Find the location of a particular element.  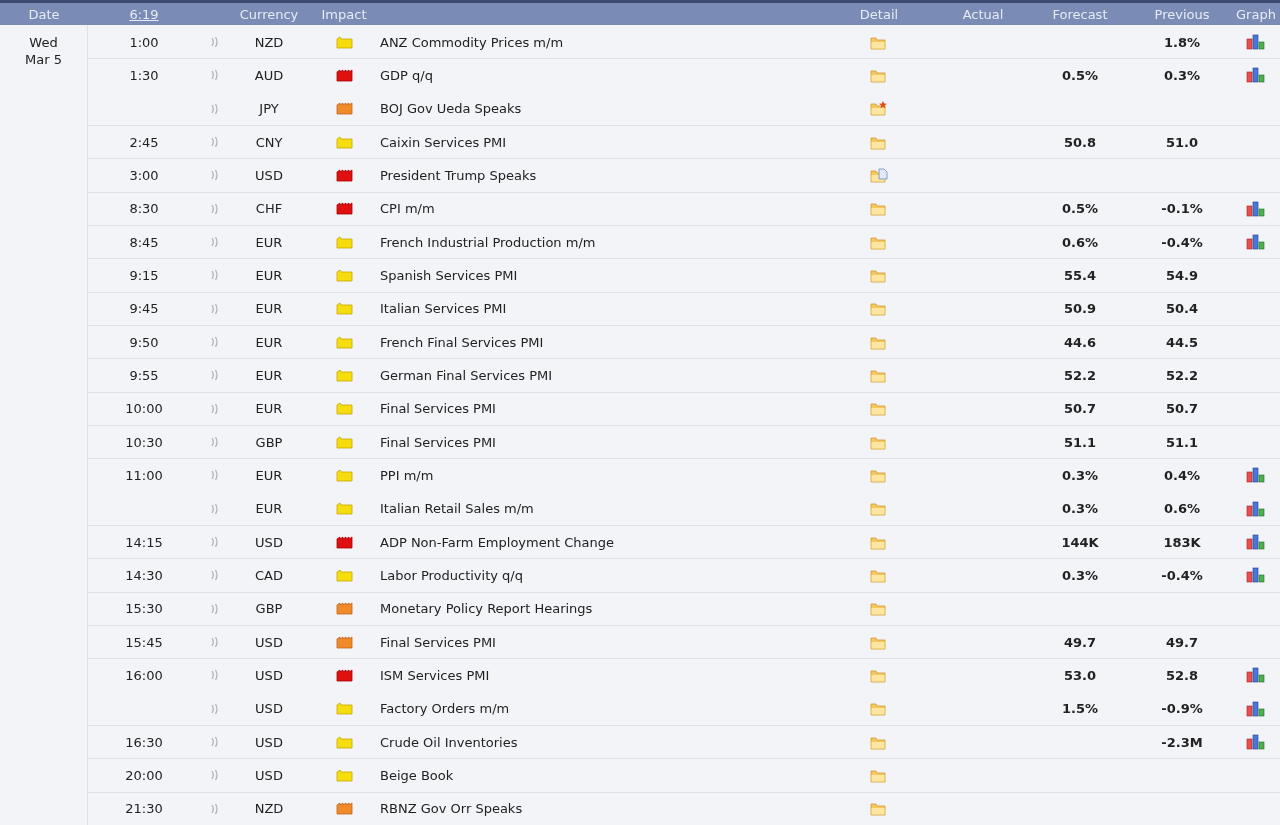

event-cell: Spanish Services PMI is located at coordinates (449, 275).